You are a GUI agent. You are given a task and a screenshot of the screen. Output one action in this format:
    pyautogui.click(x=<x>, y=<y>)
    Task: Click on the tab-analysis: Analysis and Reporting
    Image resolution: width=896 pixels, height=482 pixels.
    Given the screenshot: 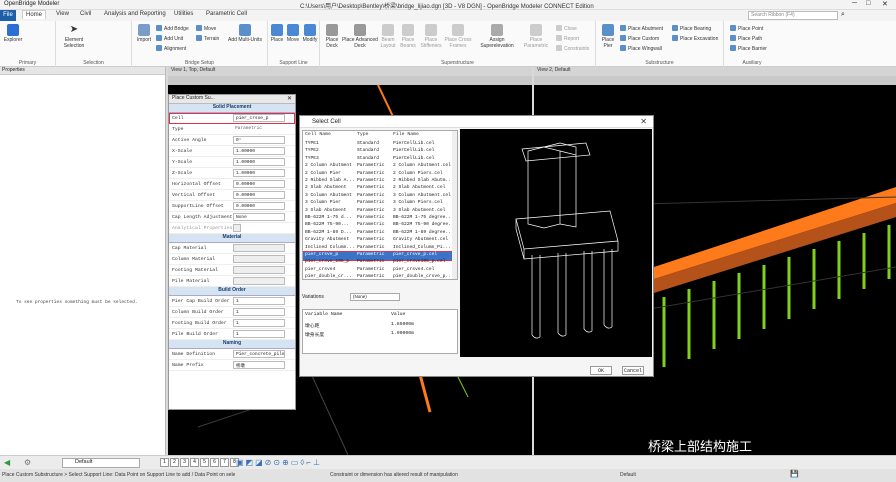 What is the action you would take?
    pyautogui.click(x=135, y=14)
    